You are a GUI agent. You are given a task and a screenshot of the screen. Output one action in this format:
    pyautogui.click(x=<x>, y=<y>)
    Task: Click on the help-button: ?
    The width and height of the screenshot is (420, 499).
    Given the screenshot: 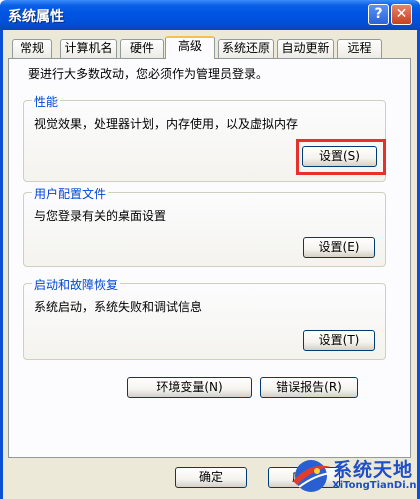 What is the action you would take?
    pyautogui.click(x=378, y=14)
    